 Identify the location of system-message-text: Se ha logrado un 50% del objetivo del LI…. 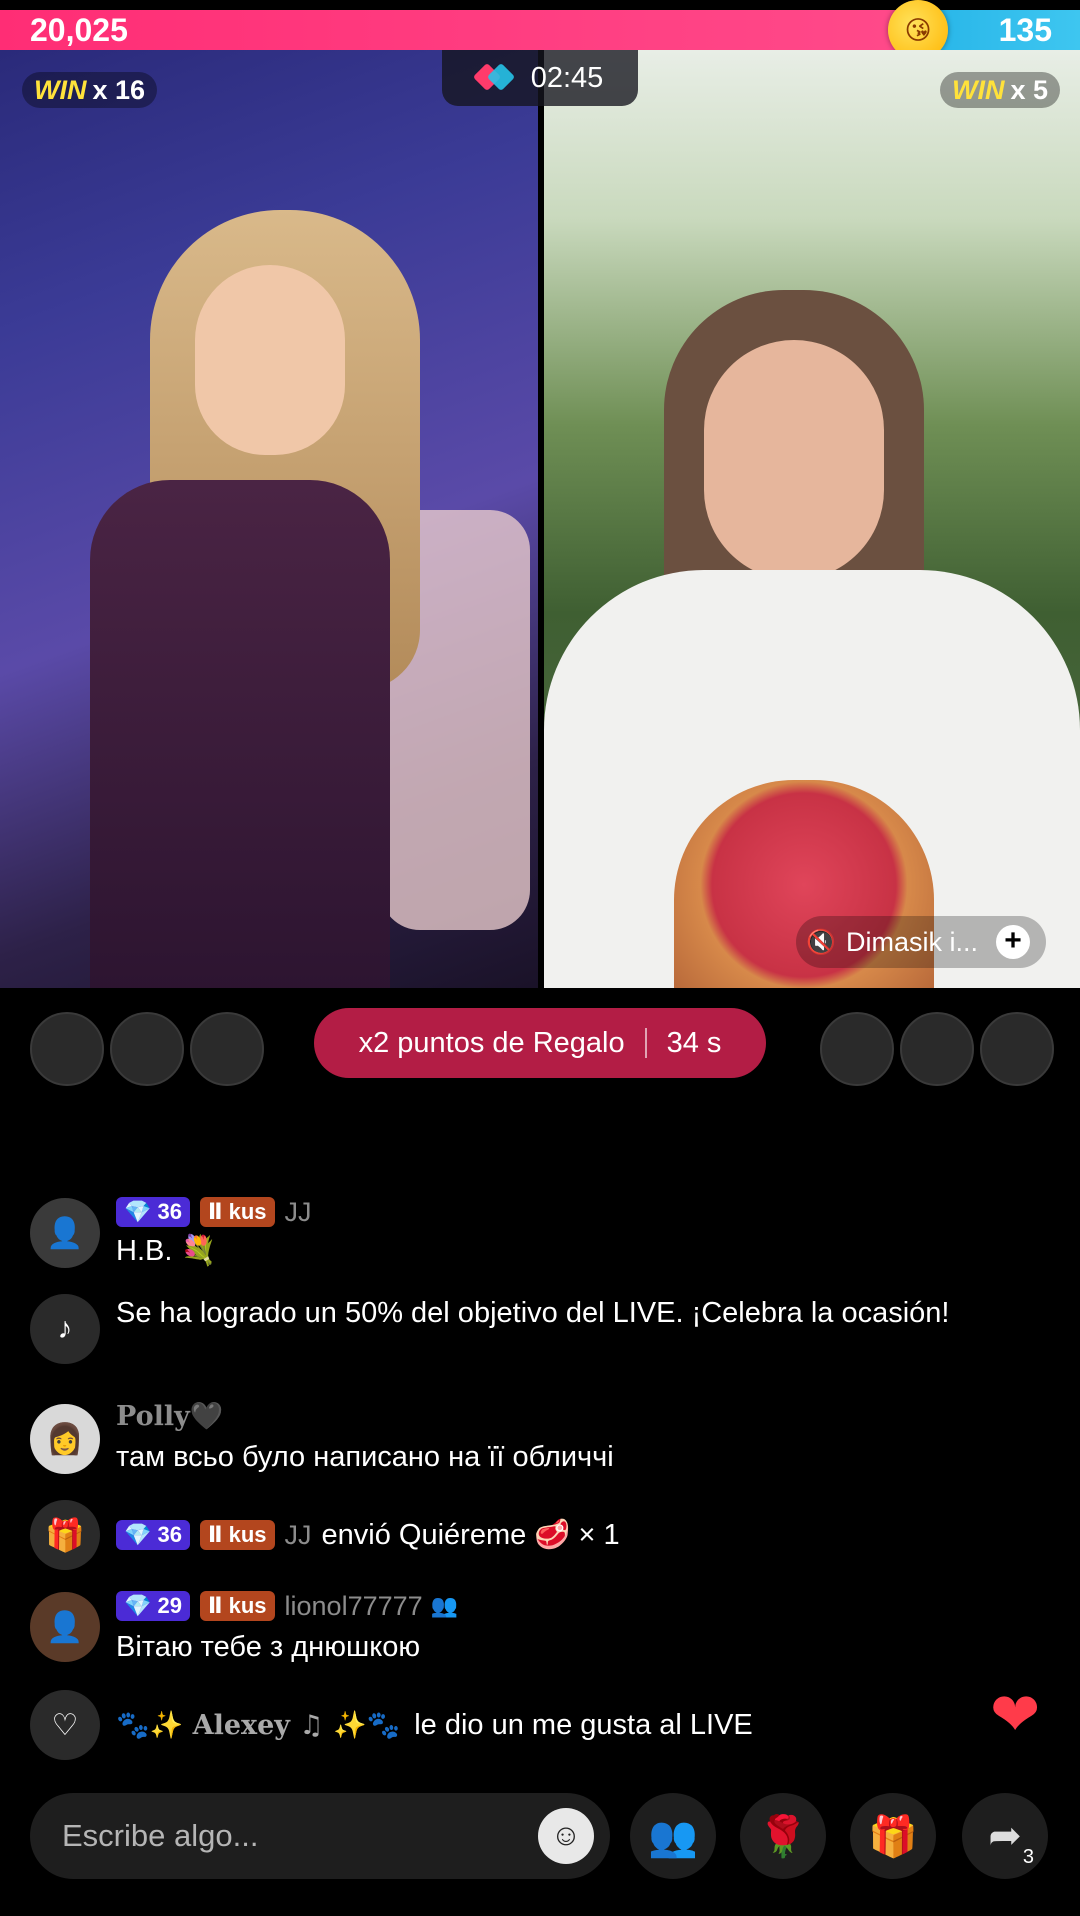
(533, 1313).